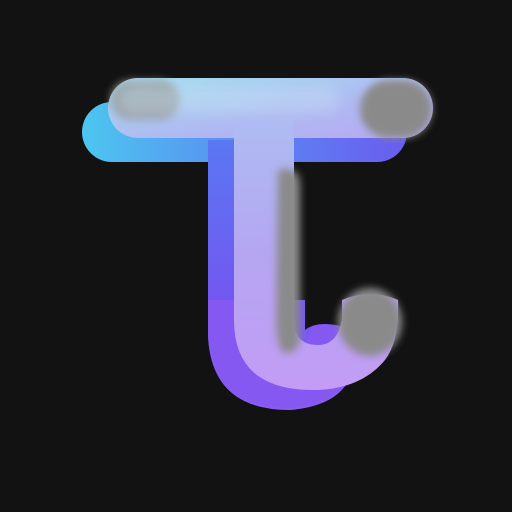 The image size is (512, 512). I want to click on bar-highlight, so click(230, 100).